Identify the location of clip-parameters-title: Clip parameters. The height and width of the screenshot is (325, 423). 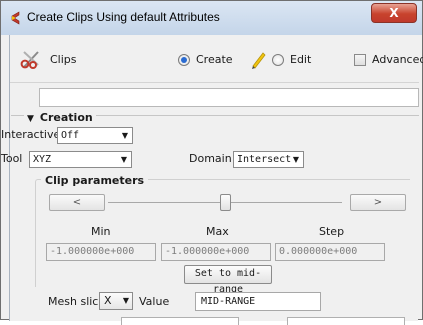
(95, 180).